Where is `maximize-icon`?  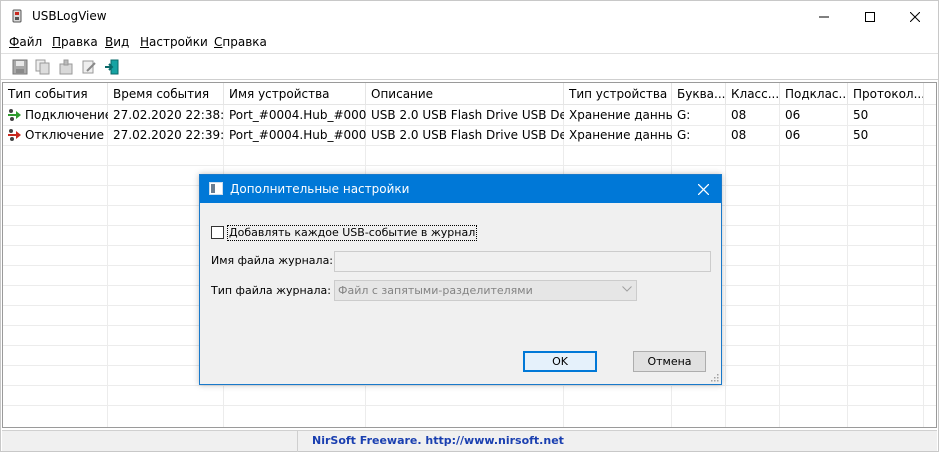 maximize-icon is located at coordinates (870, 16).